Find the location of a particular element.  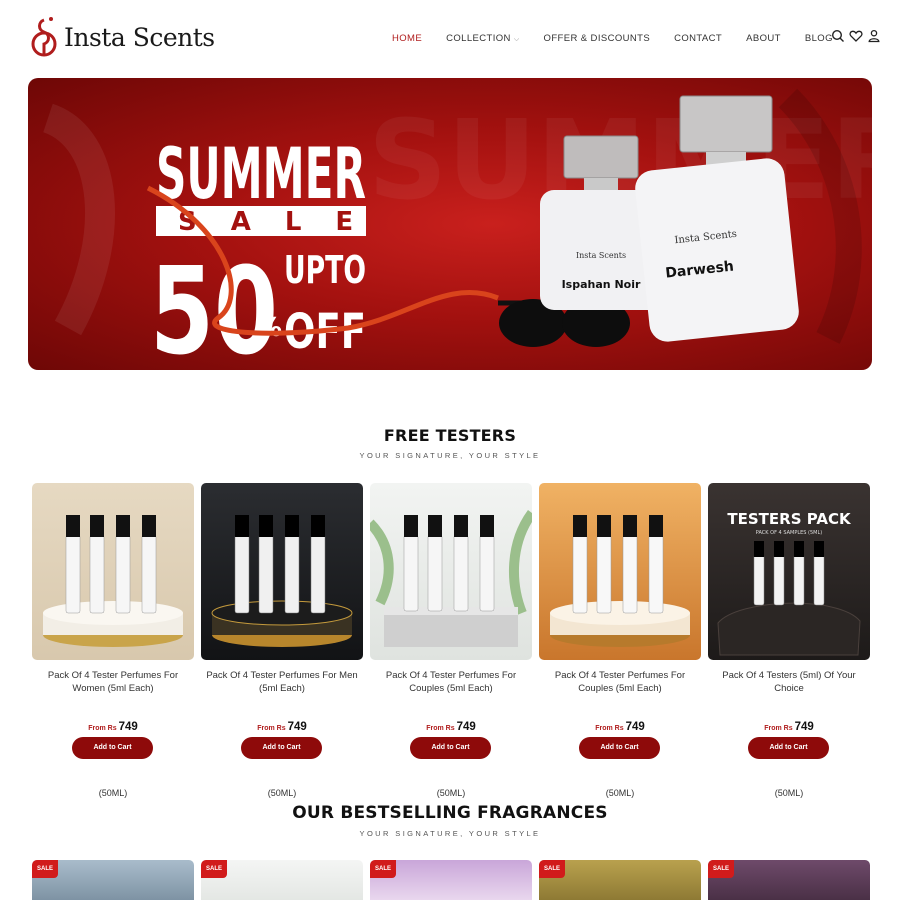

bottle-left-brand: Insta Scents is located at coordinates (601, 255).